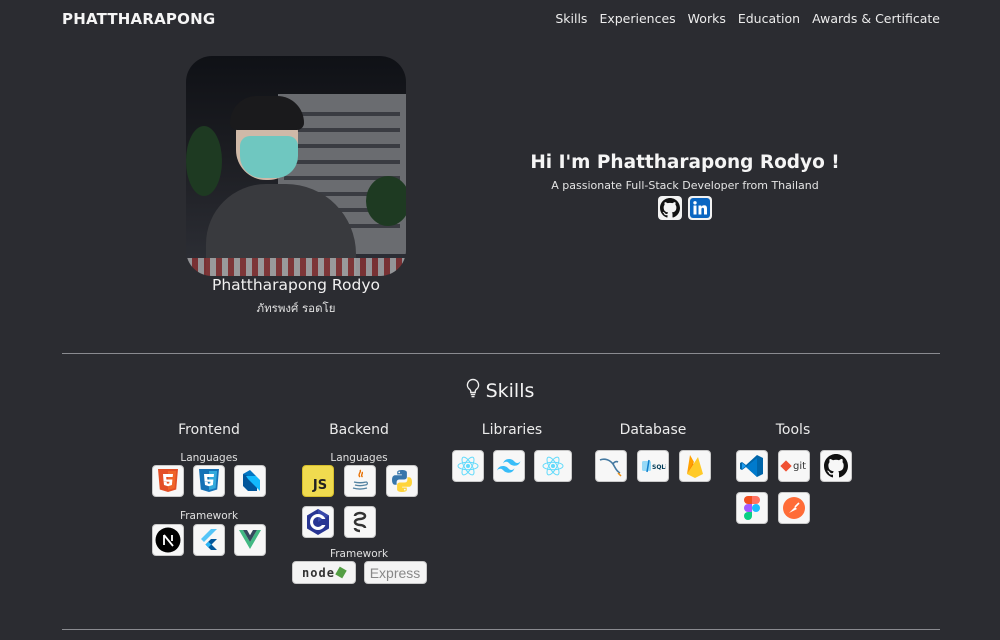 The width and height of the screenshot is (1000, 640). I want to click on java-icon, so click(360, 481).